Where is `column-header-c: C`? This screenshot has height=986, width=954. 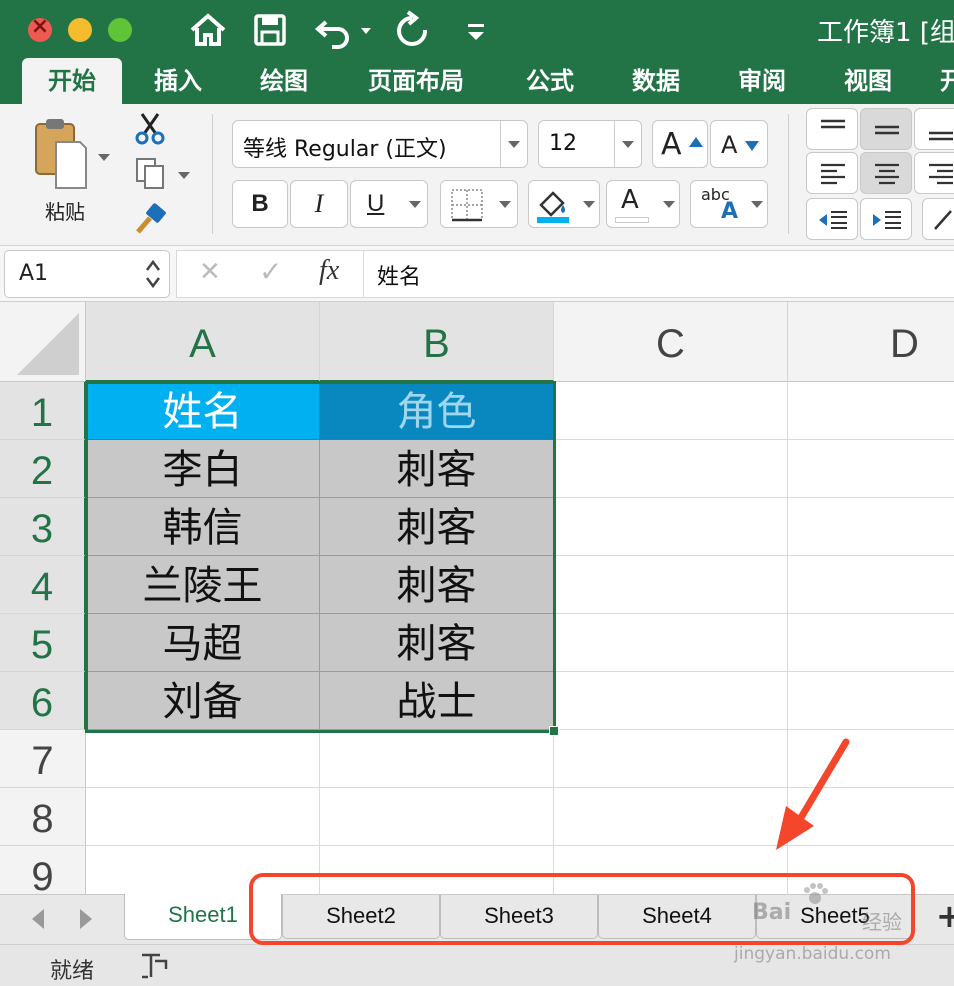
column-header-c: C is located at coordinates (671, 342).